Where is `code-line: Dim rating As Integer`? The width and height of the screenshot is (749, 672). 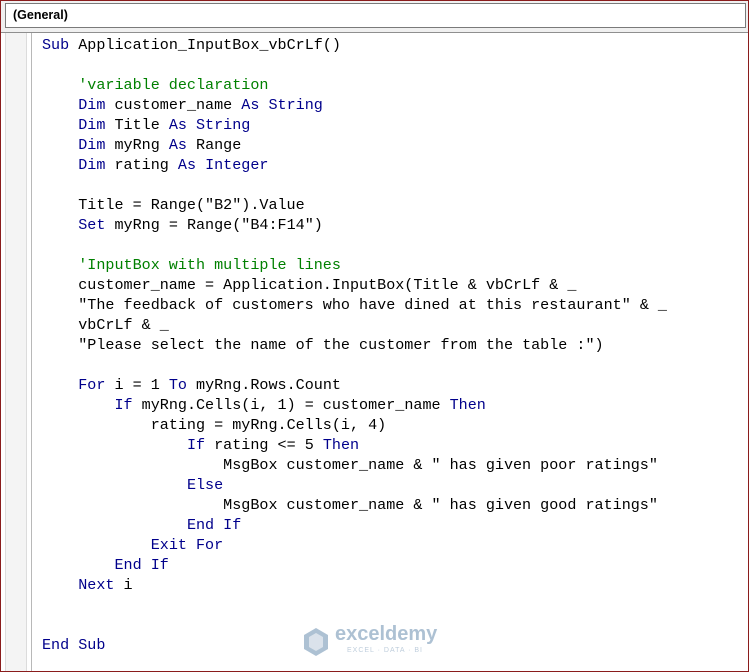
code-line: Dim rating As Integer is located at coordinates (354, 165).